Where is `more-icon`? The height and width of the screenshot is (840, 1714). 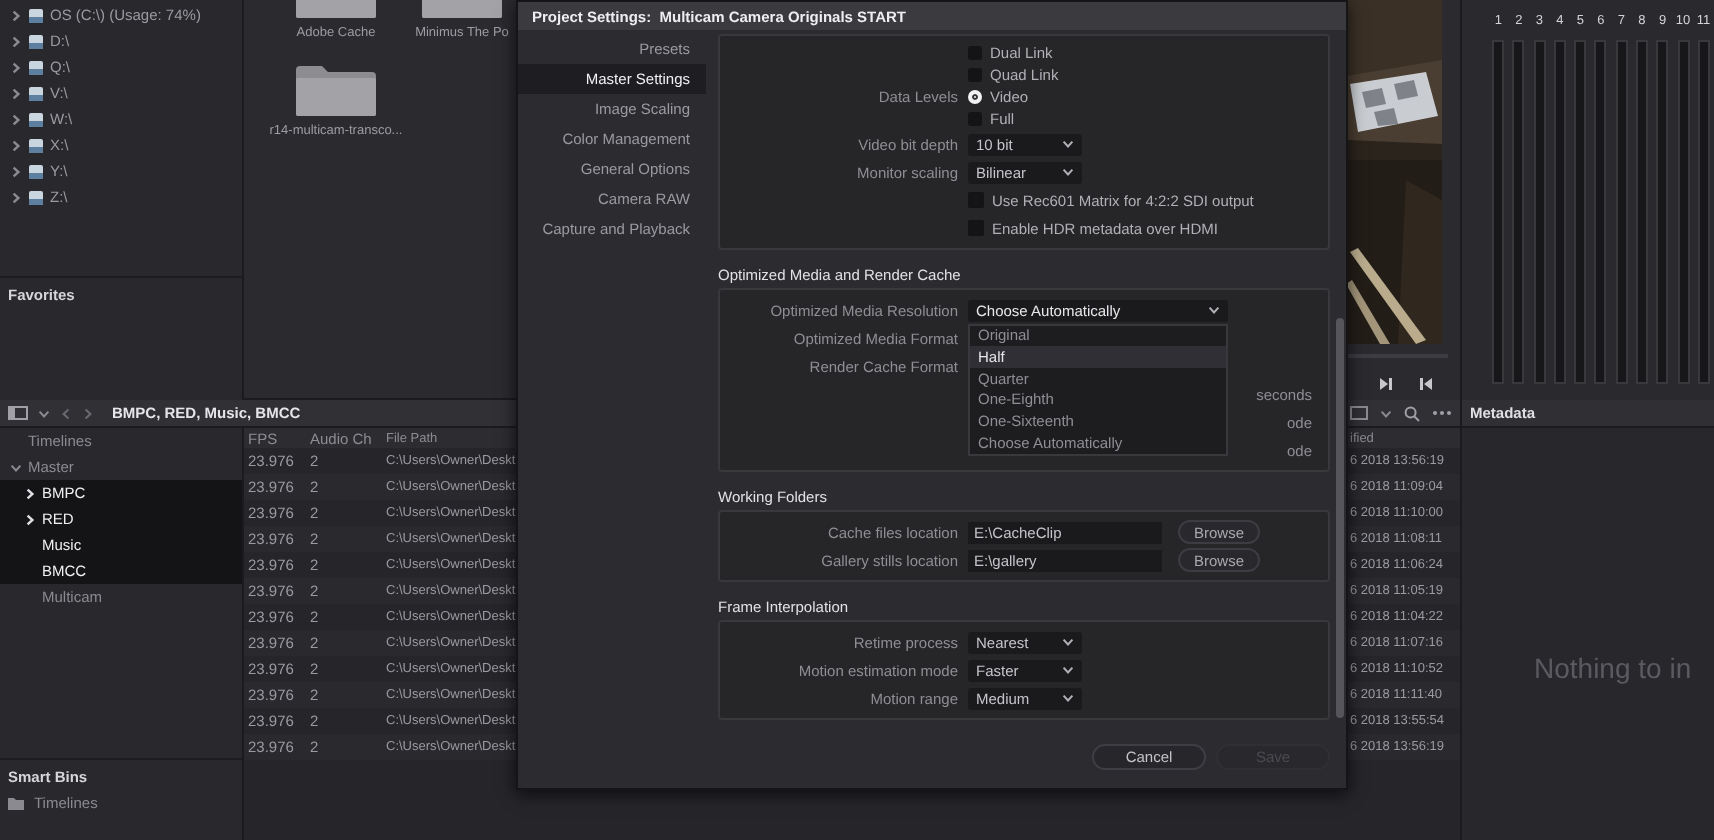 more-icon is located at coordinates (1442, 413).